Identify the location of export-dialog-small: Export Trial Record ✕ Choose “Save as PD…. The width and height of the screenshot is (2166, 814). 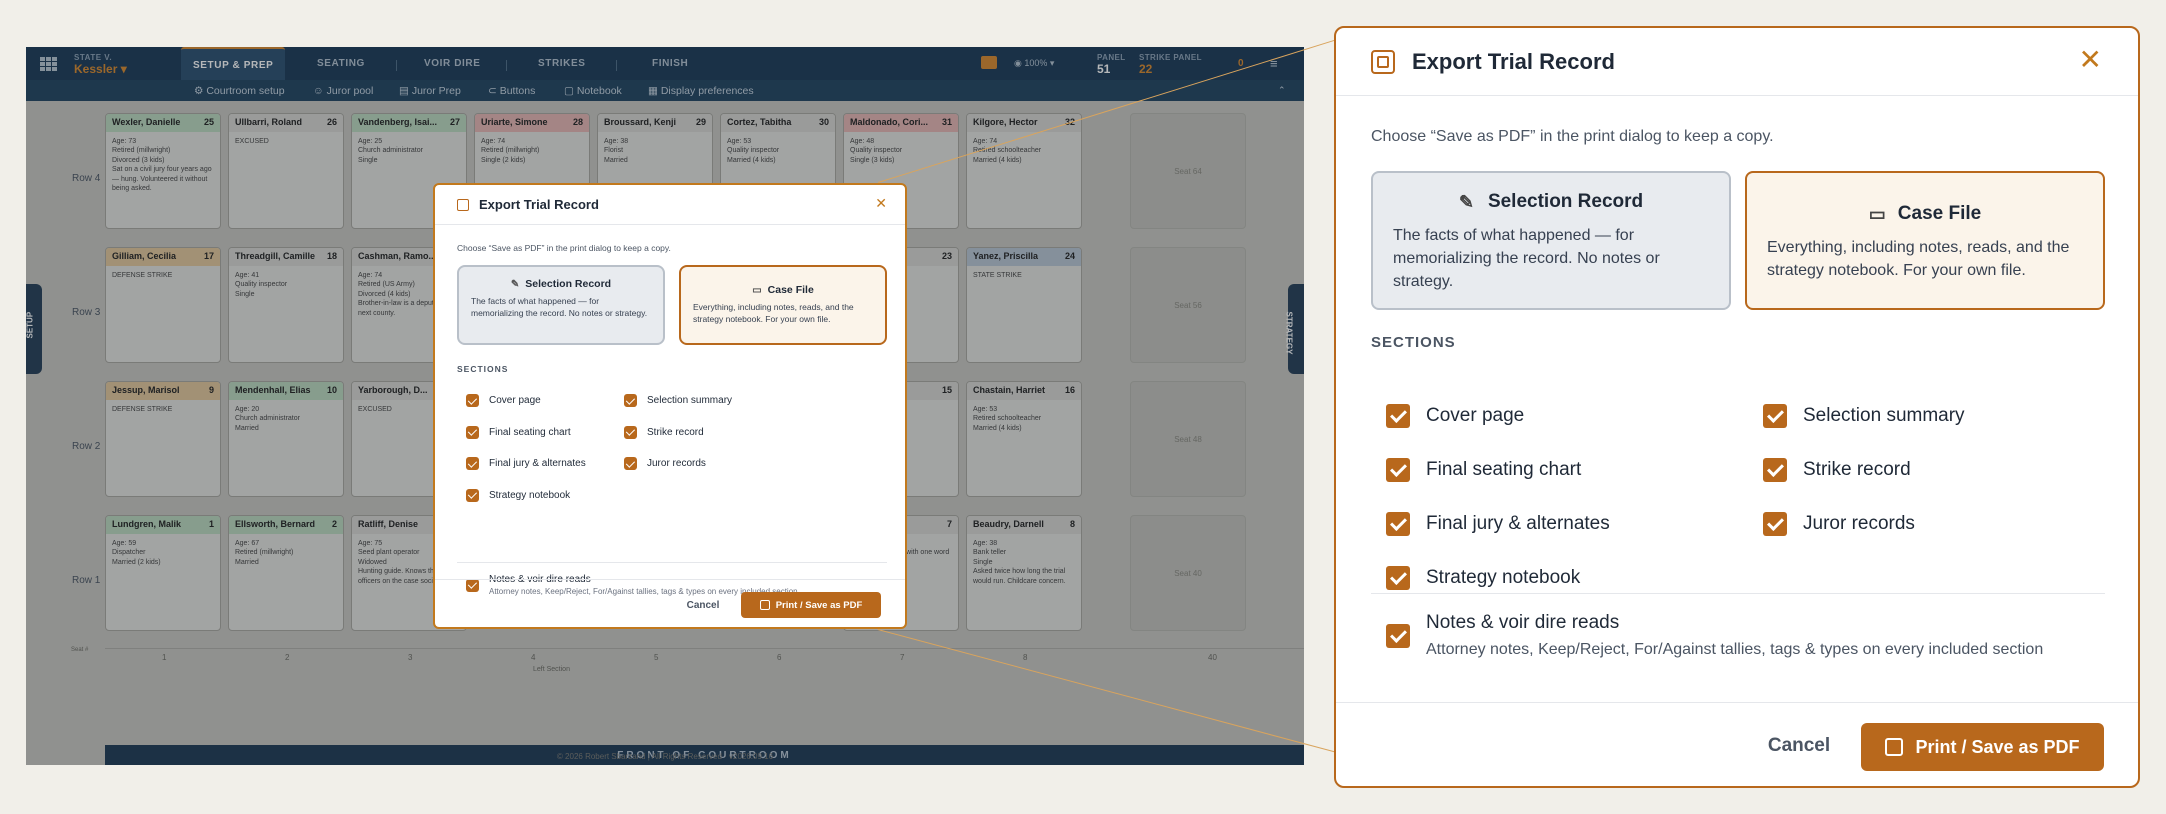
(670, 406).